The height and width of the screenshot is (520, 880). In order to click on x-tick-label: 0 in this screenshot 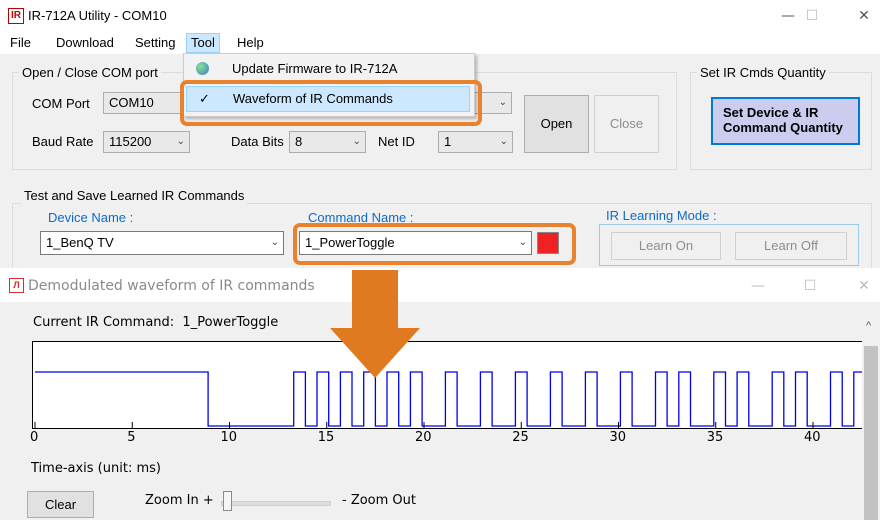, I will do `click(34, 437)`.